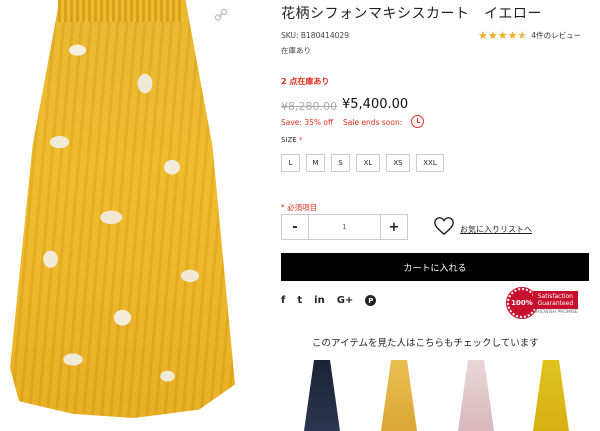  What do you see at coordinates (425, 343) in the screenshot?
I see `recommendations-title: このアイテムを見た人はこちらもチェックしています` at bounding box center [425, 343].